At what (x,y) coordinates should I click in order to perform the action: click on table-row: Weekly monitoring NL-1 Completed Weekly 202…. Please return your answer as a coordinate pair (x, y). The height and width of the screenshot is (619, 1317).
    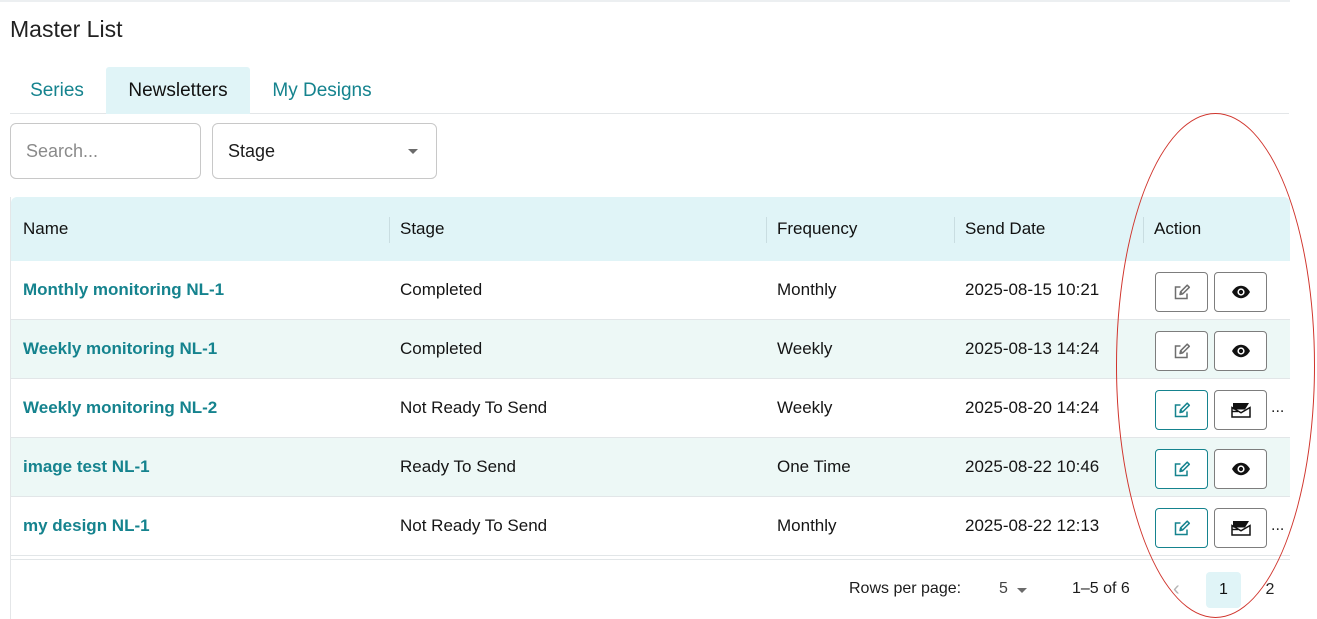
    Looking at the image, I should click on (650, 349).